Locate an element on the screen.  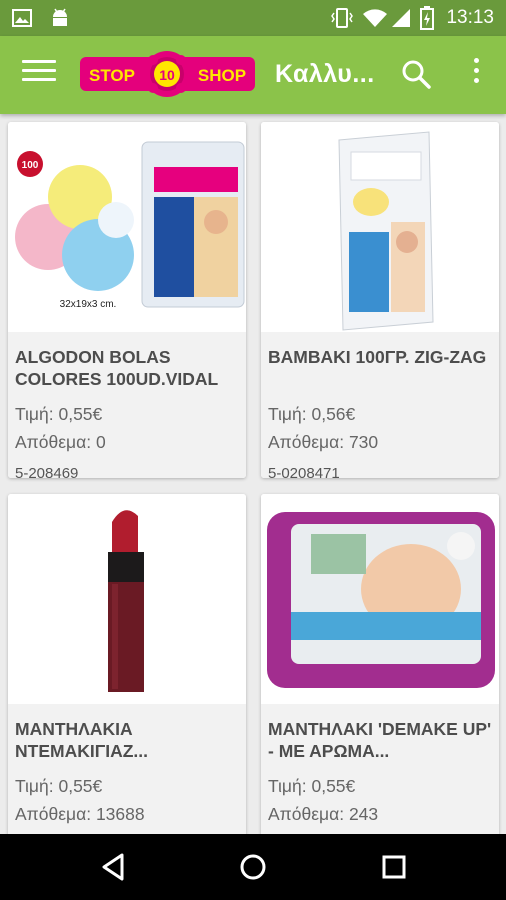
home-icon is located at coordinates (253, 867).